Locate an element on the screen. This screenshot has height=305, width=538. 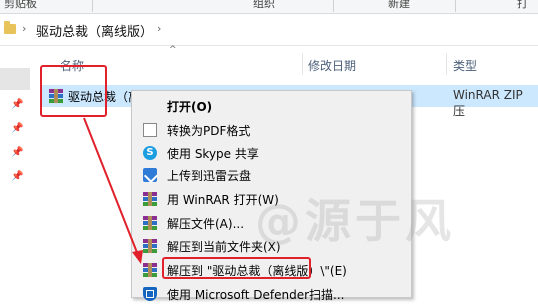
file-type: WinRAR ZIP 压 is located at coordinates (488, 103).